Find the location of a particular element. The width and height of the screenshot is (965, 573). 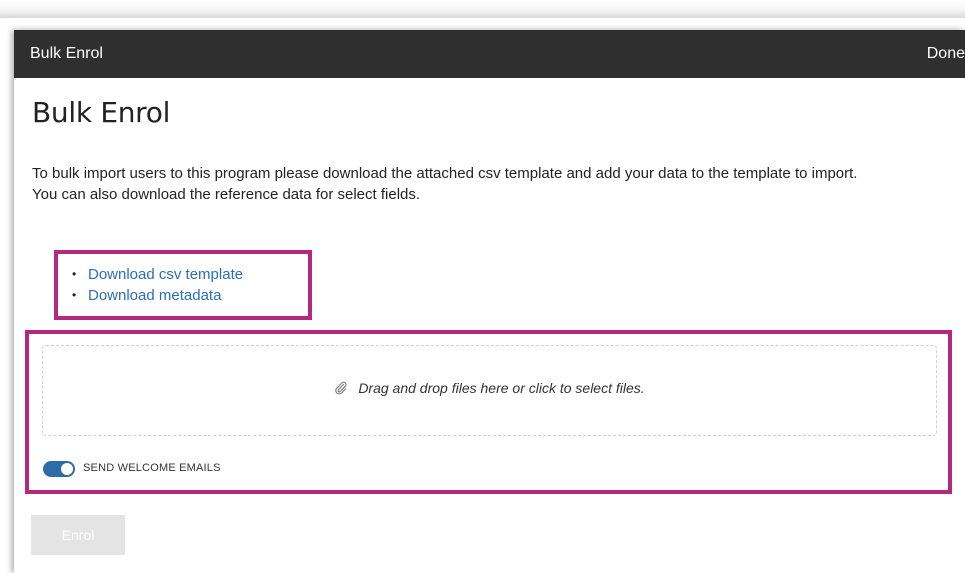

welcome-emails-toggle is located at coordinates (59, 469).